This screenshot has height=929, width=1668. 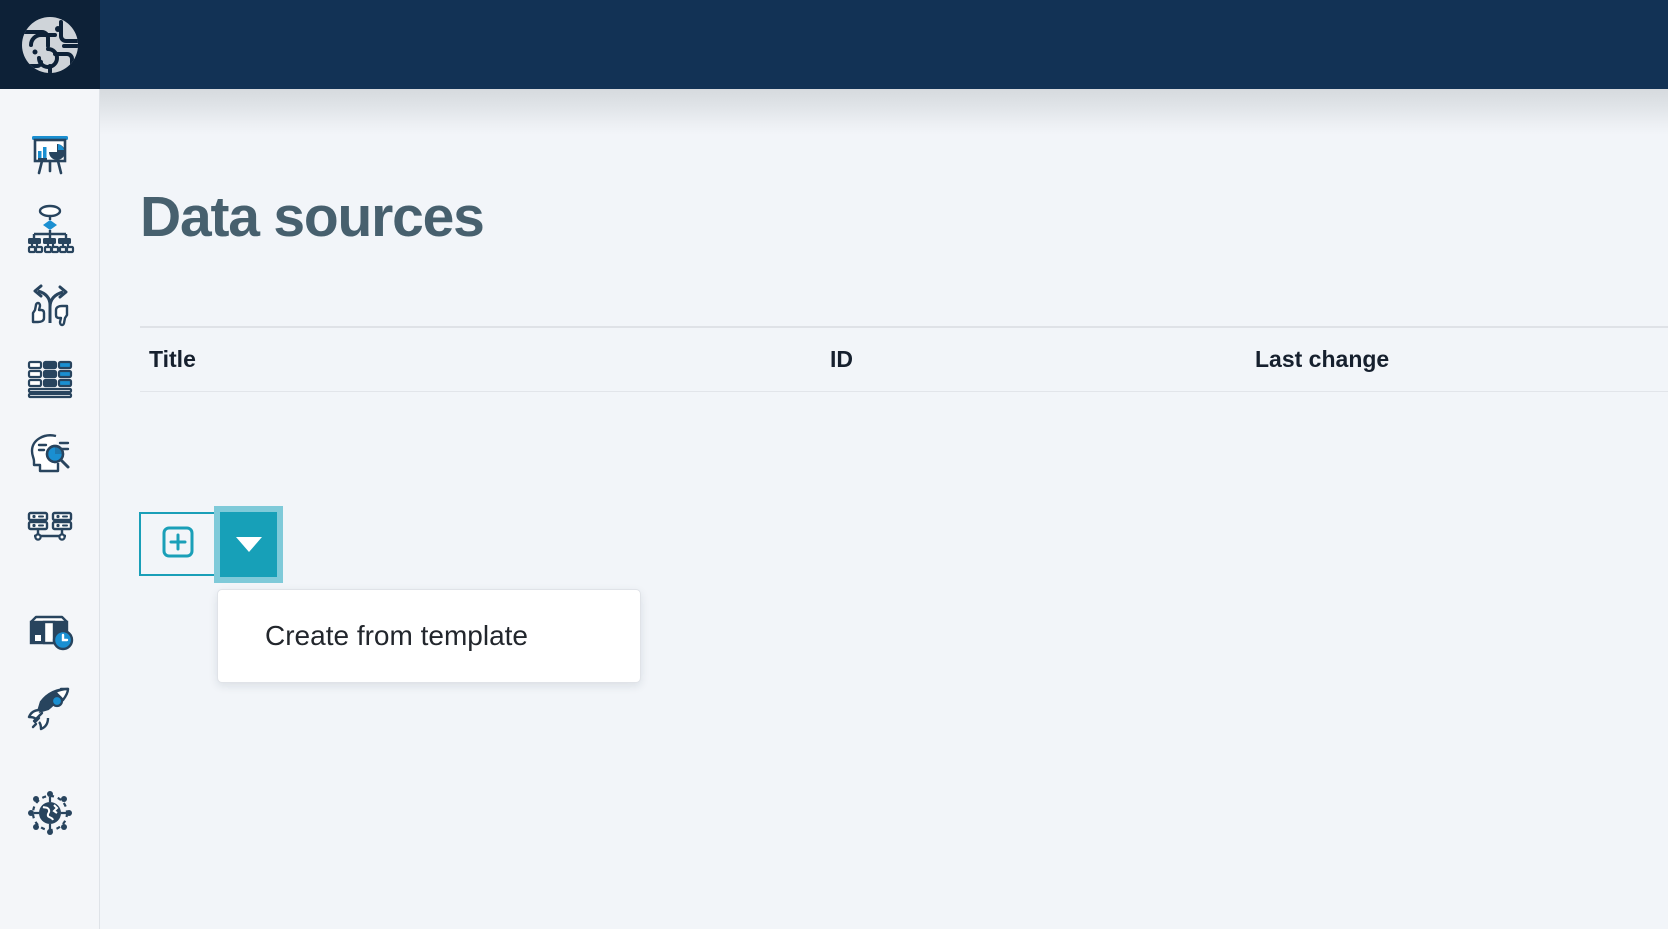 I want to click on box-clock-icon, so click(x=50, y=633).